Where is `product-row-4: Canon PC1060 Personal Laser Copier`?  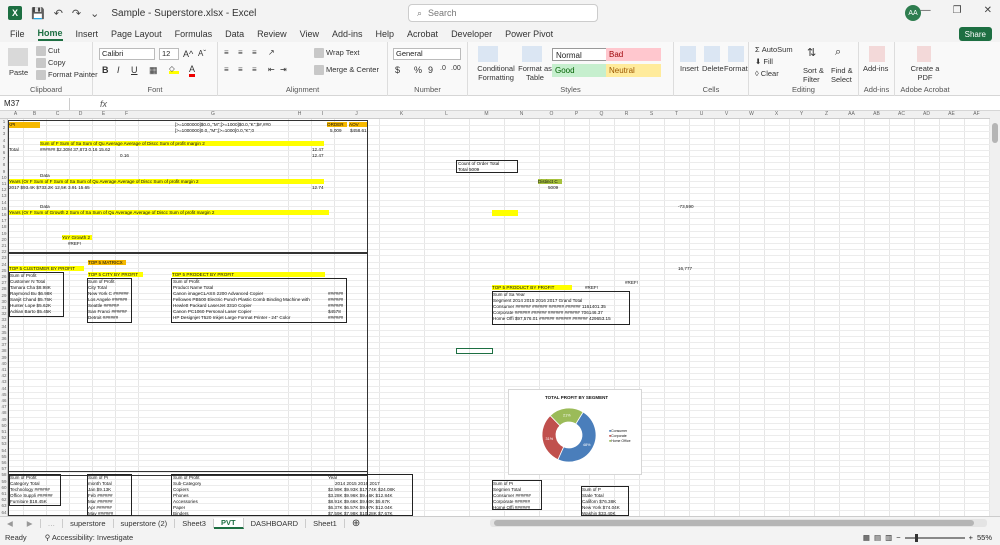 product-row-4: Canon PC1060 Personal Laser Copier is located at coordinates (248, 311).